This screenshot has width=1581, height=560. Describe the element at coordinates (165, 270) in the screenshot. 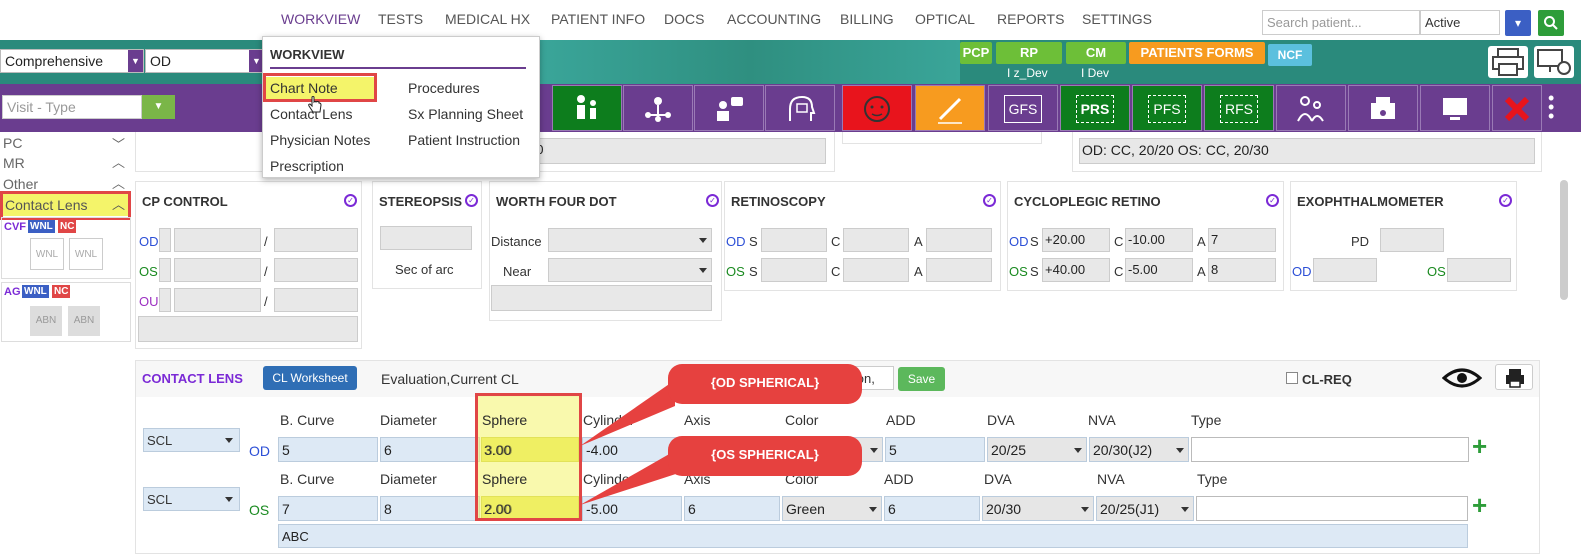

I see `cp-os-small` at that location.